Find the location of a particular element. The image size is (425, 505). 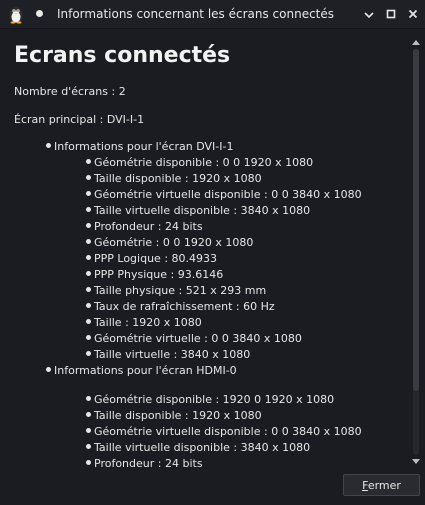

list-item: Taille : 1920 x 1080 is located at coordinates (148, 322).